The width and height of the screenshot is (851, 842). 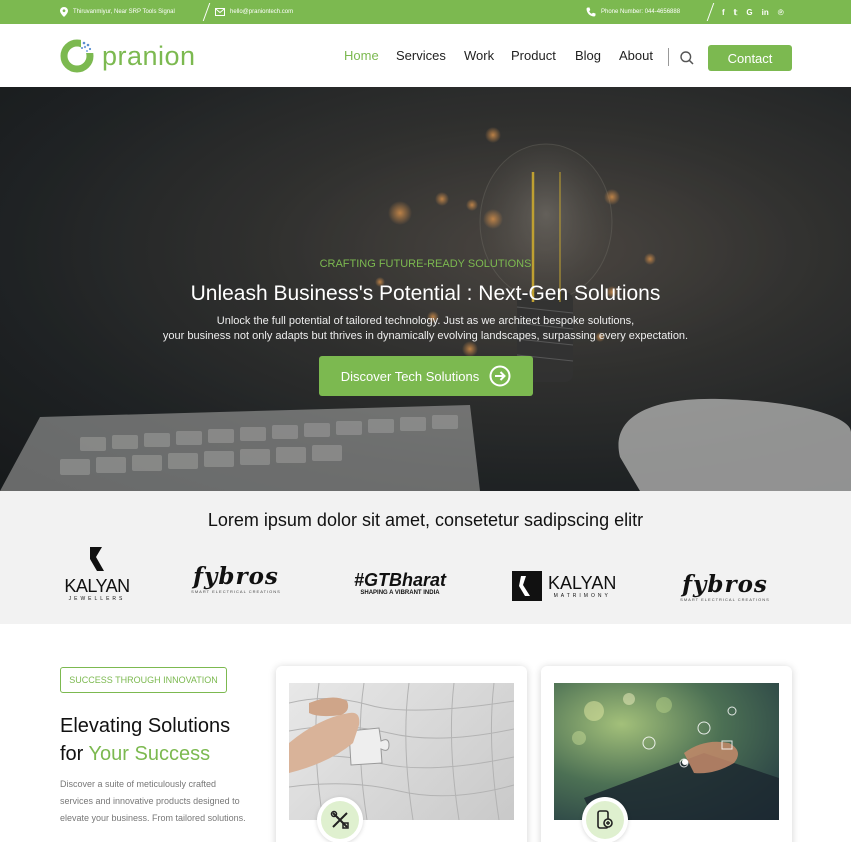 I want to click on brand-tagline: MATRIMONY, so click(x=582, y=596).